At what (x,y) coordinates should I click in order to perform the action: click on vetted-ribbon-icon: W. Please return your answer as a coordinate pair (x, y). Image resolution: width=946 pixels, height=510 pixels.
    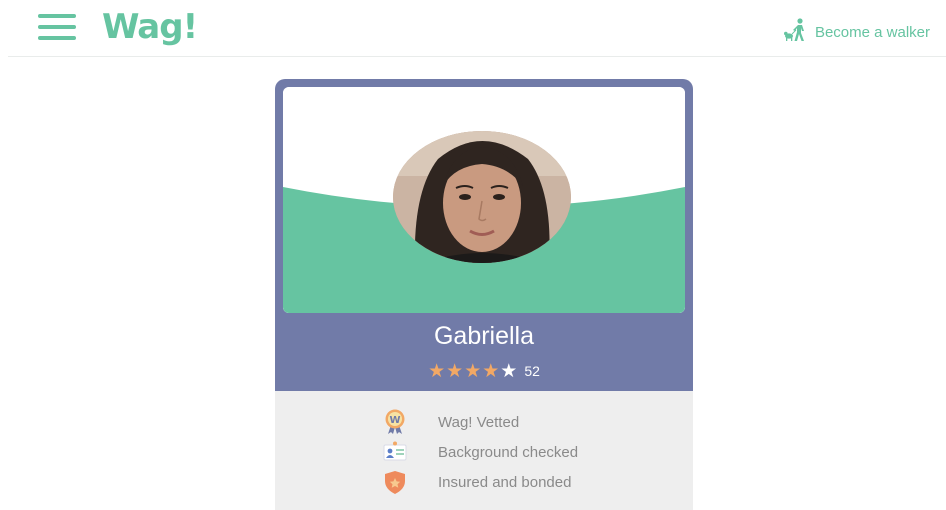
    Looking at the image, I should click on (395, 422).